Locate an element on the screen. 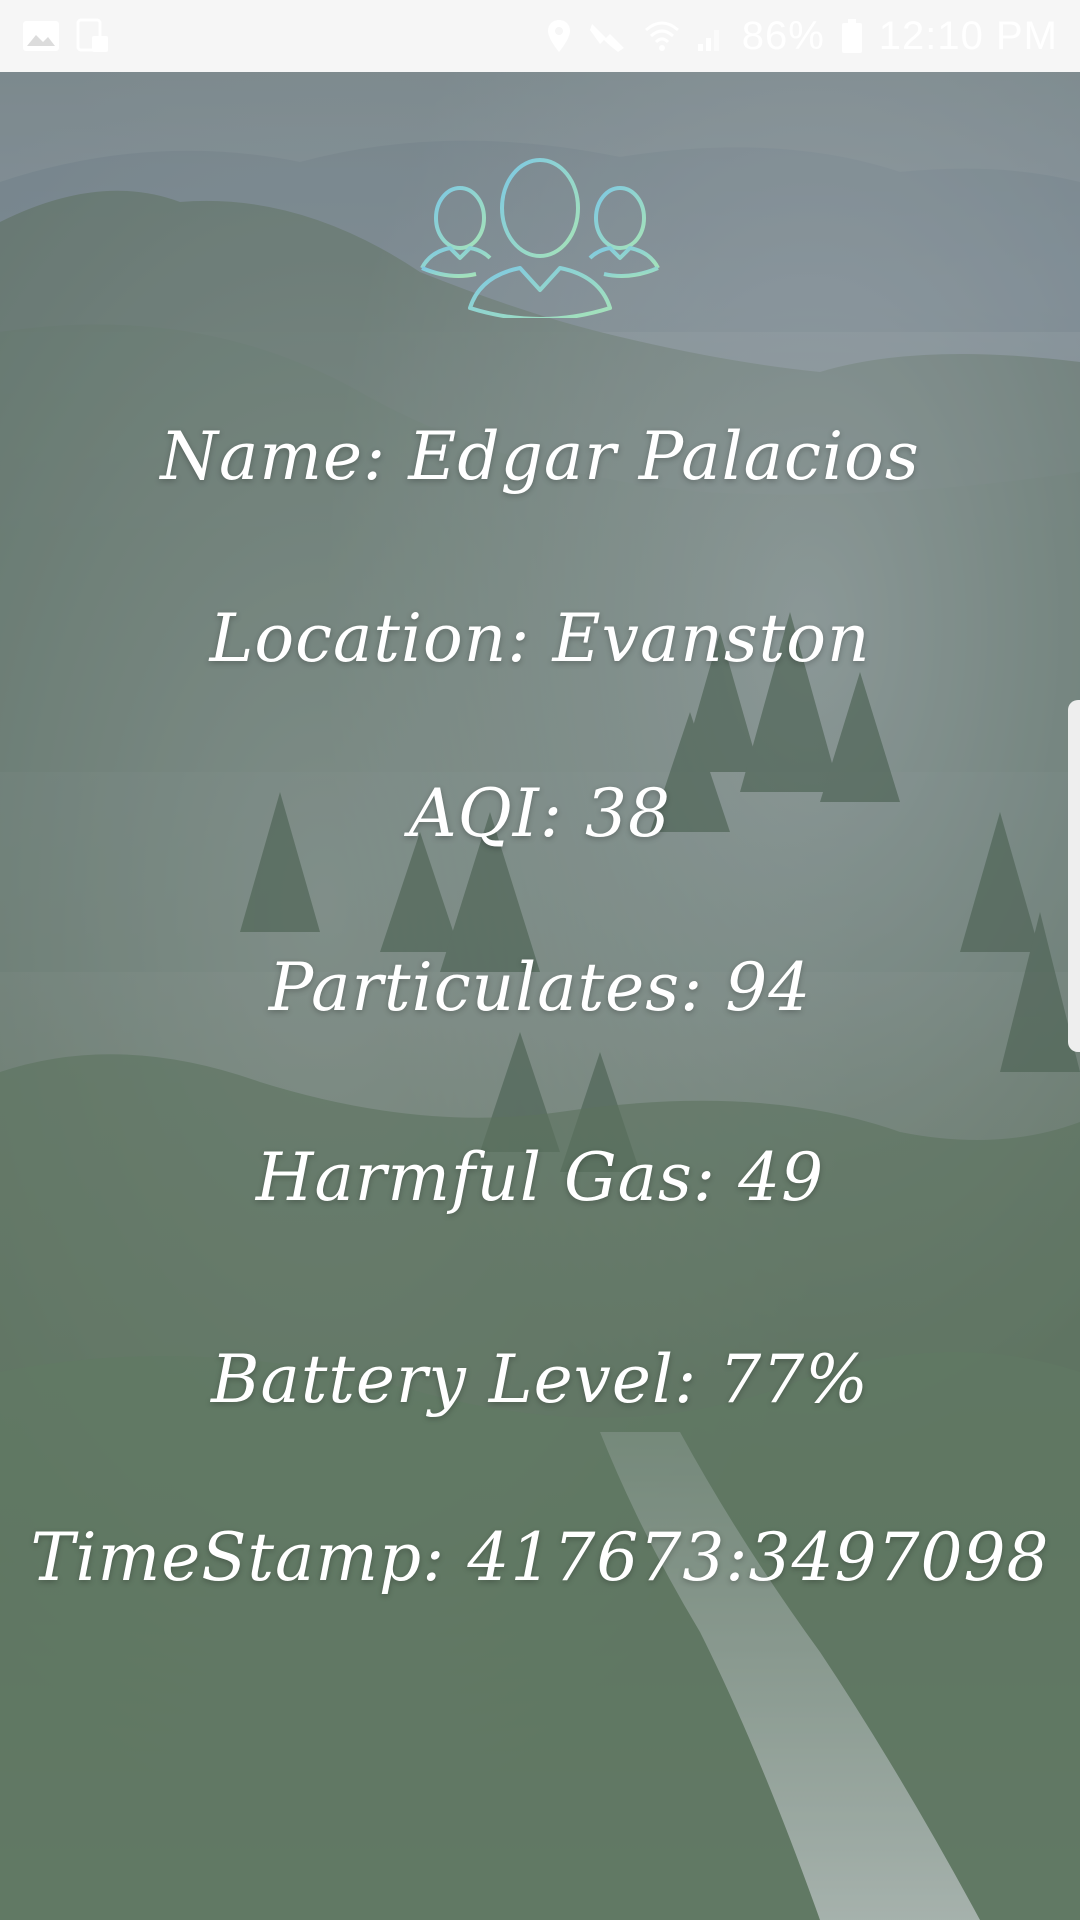 This screenshot has width=1080, height=1920. location-icon is located at coordinates (559, 36).